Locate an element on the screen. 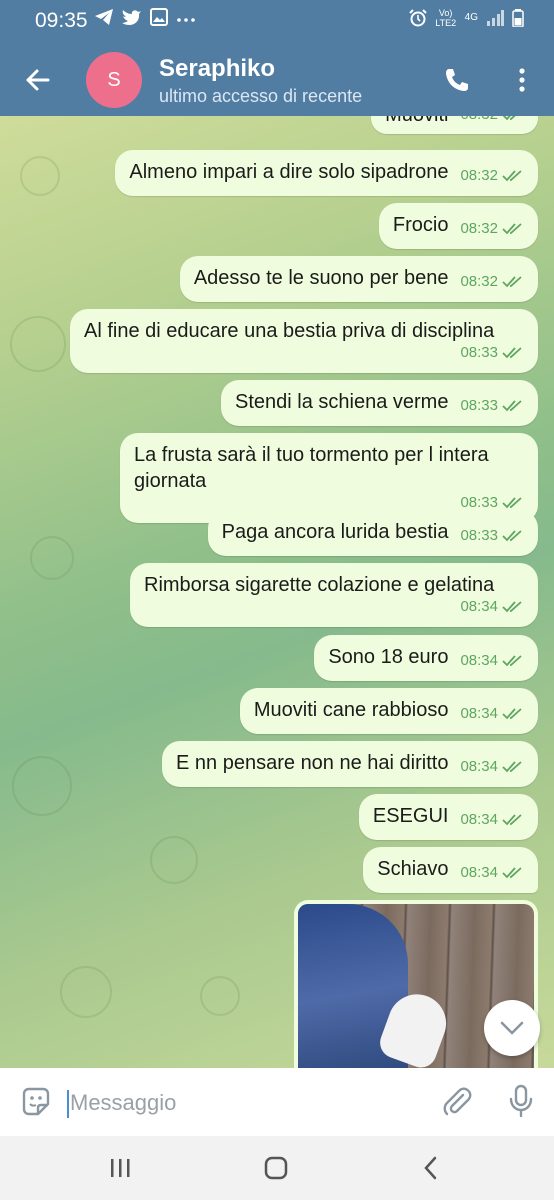 This screenshot has height=1200, width=554. chevron-down-icon is located at coordinates (512, 1028).